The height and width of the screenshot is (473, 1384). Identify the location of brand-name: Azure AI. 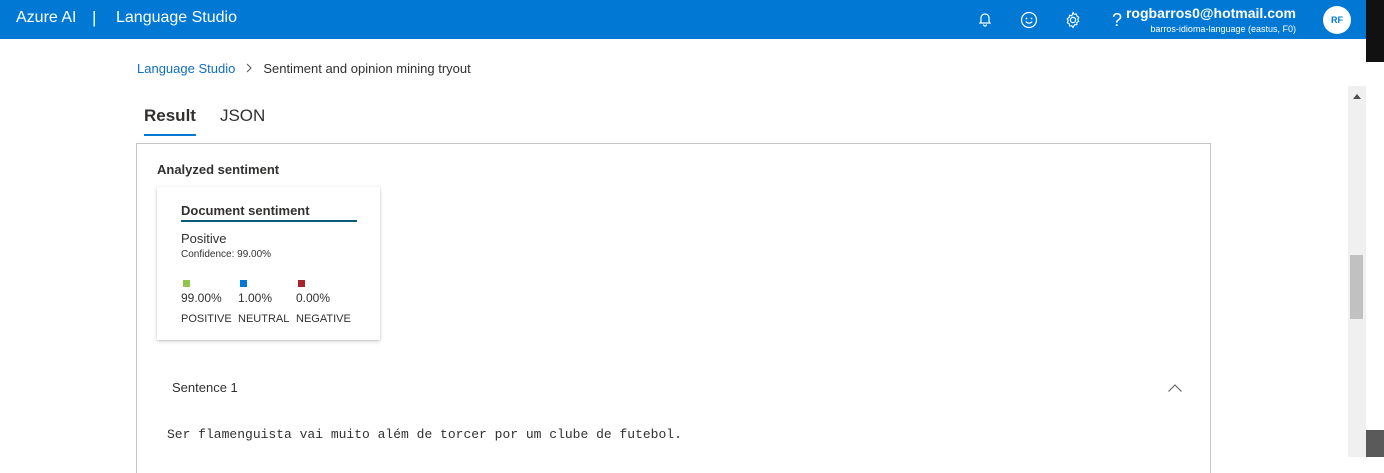
(46, 18).